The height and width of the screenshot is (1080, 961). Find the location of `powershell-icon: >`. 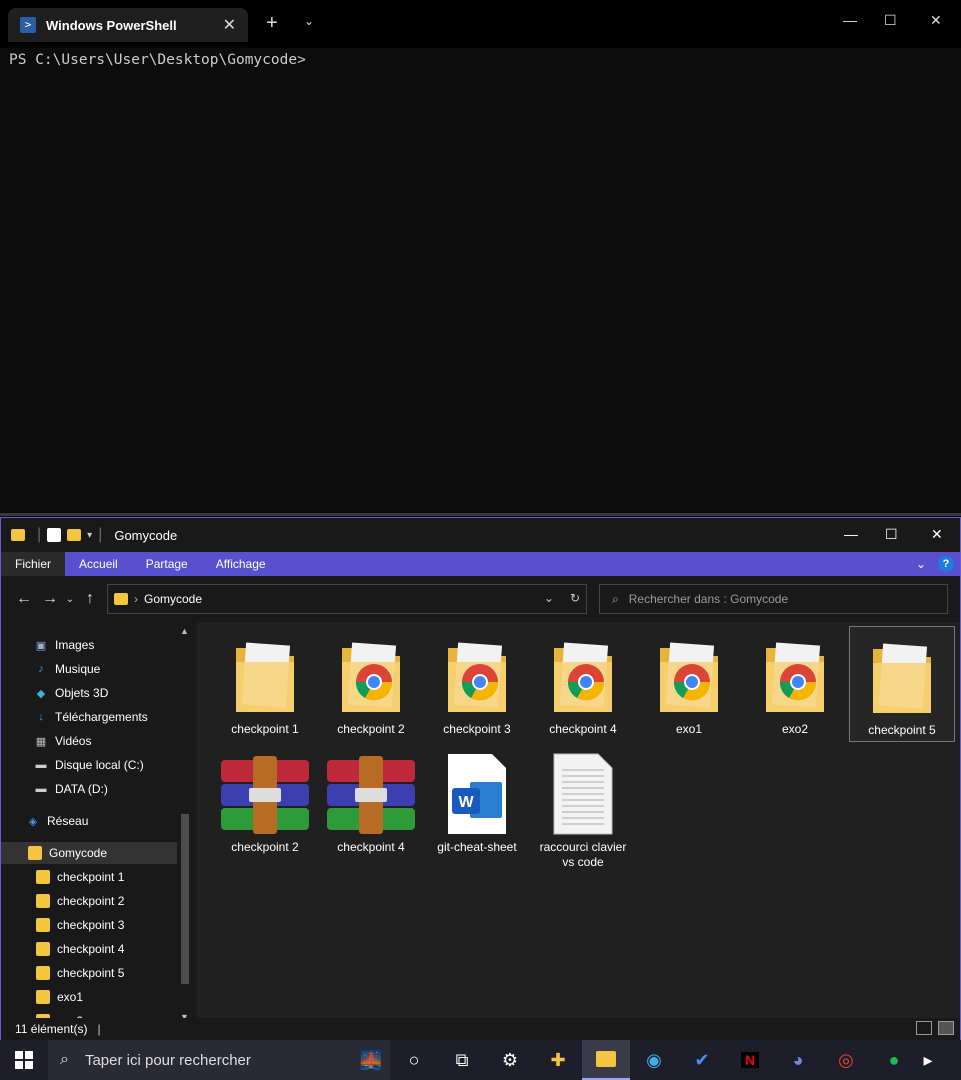

powershell-icon: > is located at coordinates (28, 25).